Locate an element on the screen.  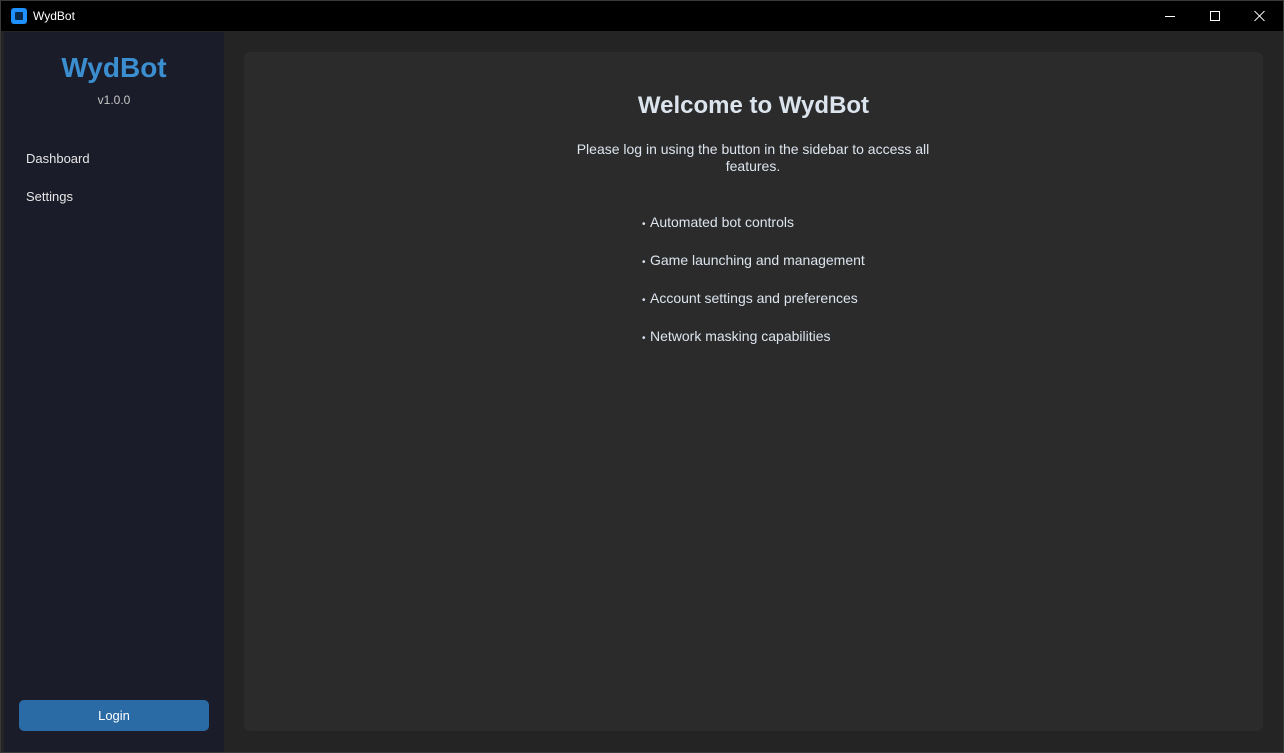
title-bar: WydBot is located at coordinates (642, 16).